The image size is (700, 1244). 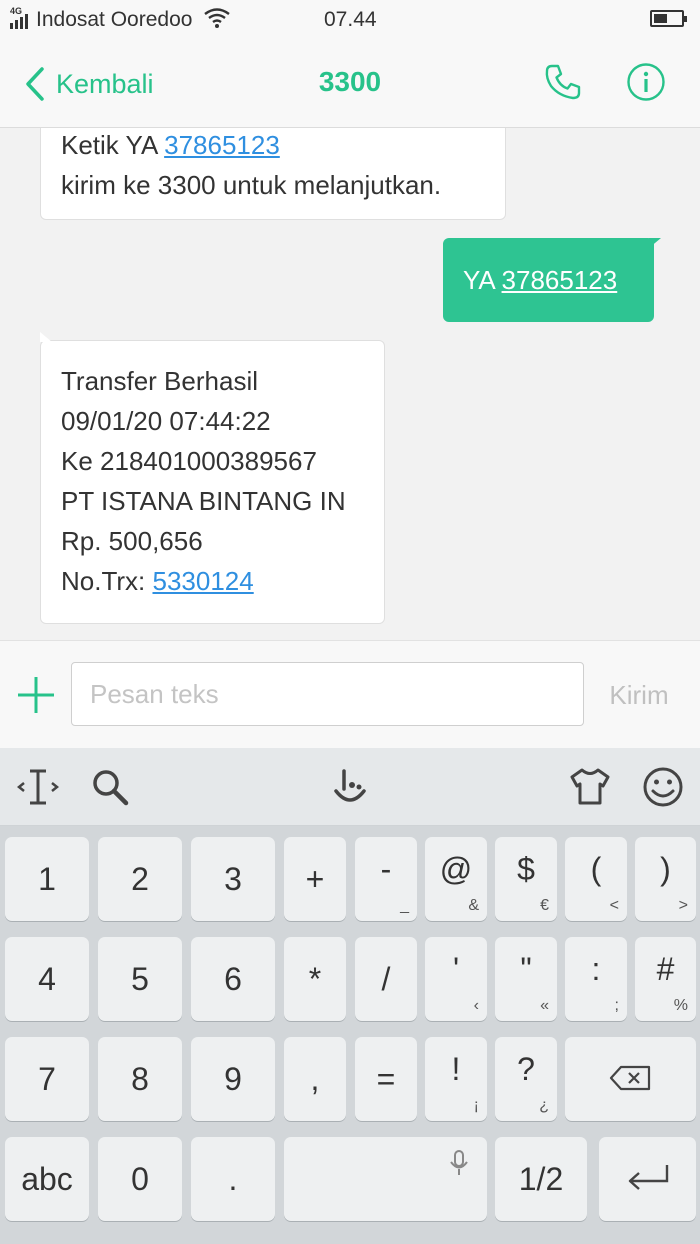 What do you see at coordinates (251, 185) in the screenshot?
I see `message-line: kirim ke 3300 untuk melanjutkan.` at bounding box center [251, 185].